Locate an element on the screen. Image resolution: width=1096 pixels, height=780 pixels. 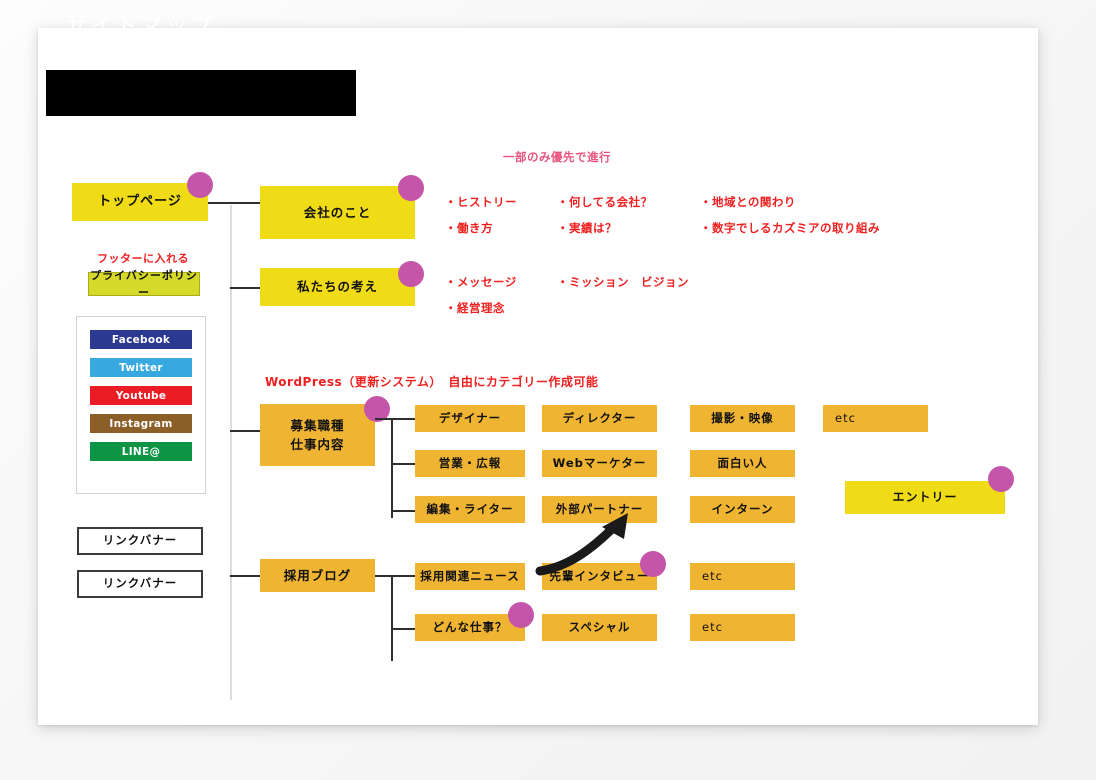
node-privacy-policy-label: プライバシーポリシー is located at coordinates (144, 283).